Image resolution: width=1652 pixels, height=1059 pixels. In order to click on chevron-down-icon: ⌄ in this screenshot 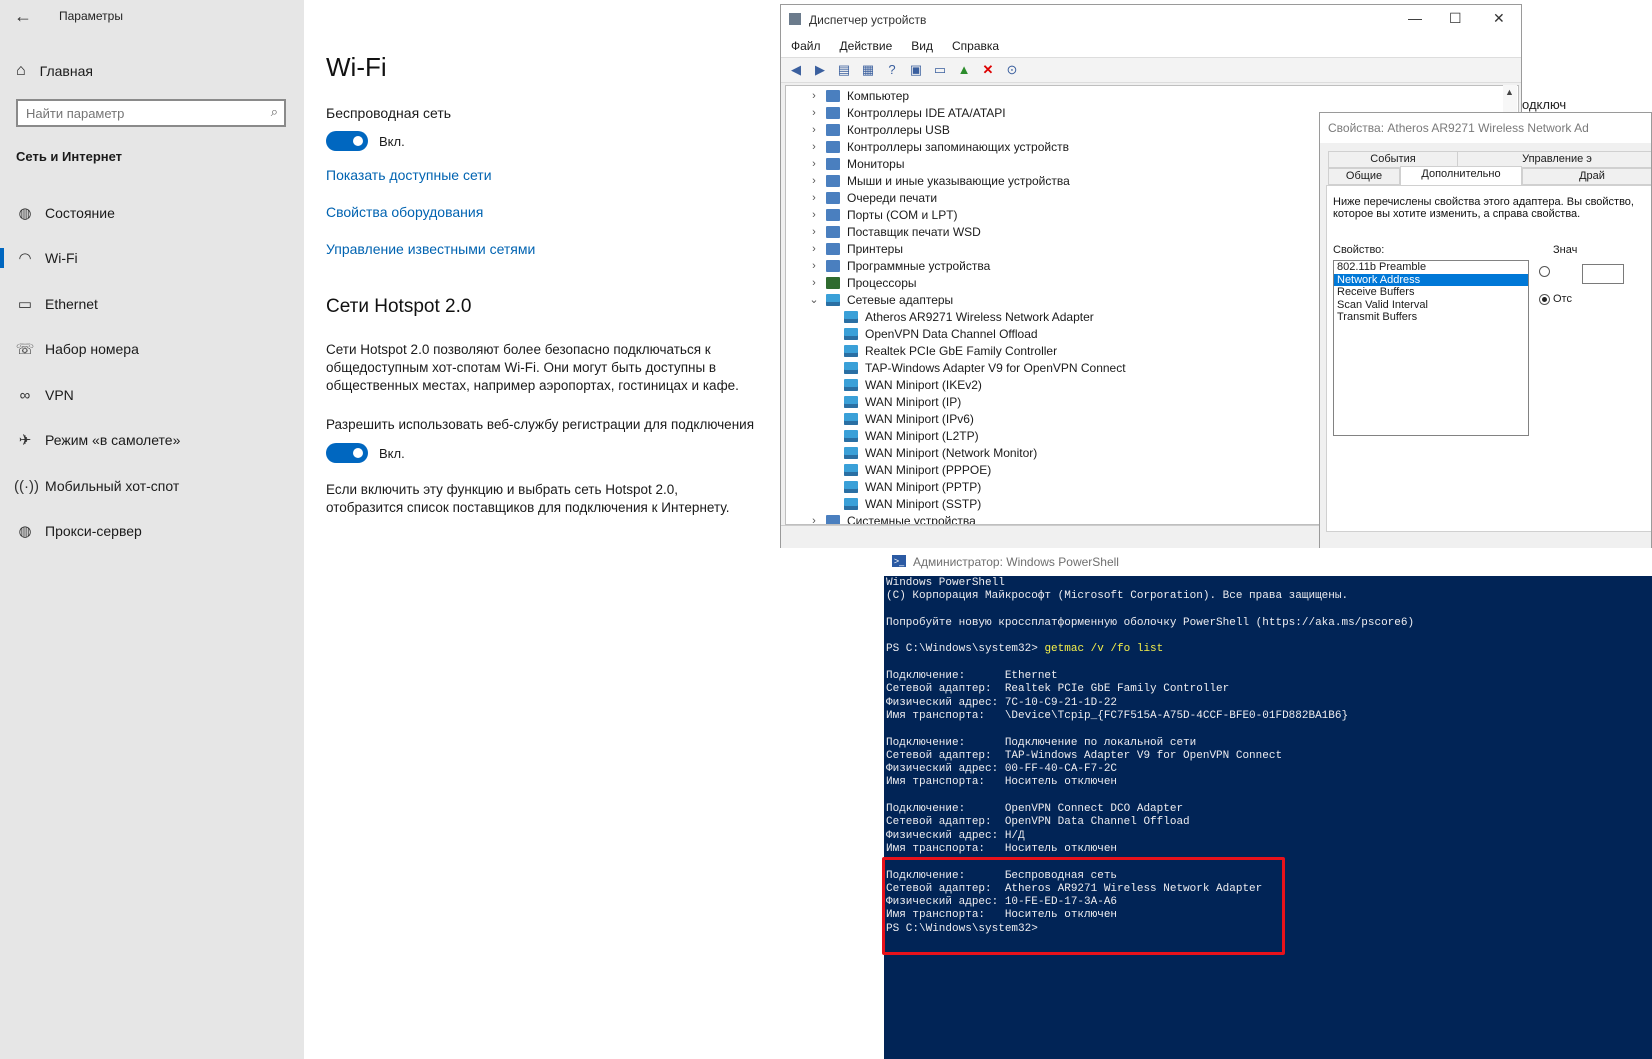, I will do `click(814, 299)`.